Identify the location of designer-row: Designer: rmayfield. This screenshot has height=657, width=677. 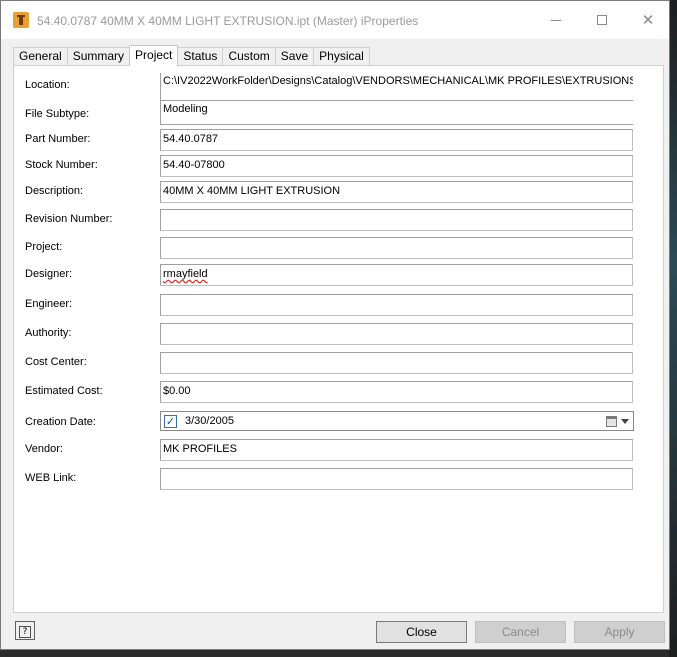
(339, 275).